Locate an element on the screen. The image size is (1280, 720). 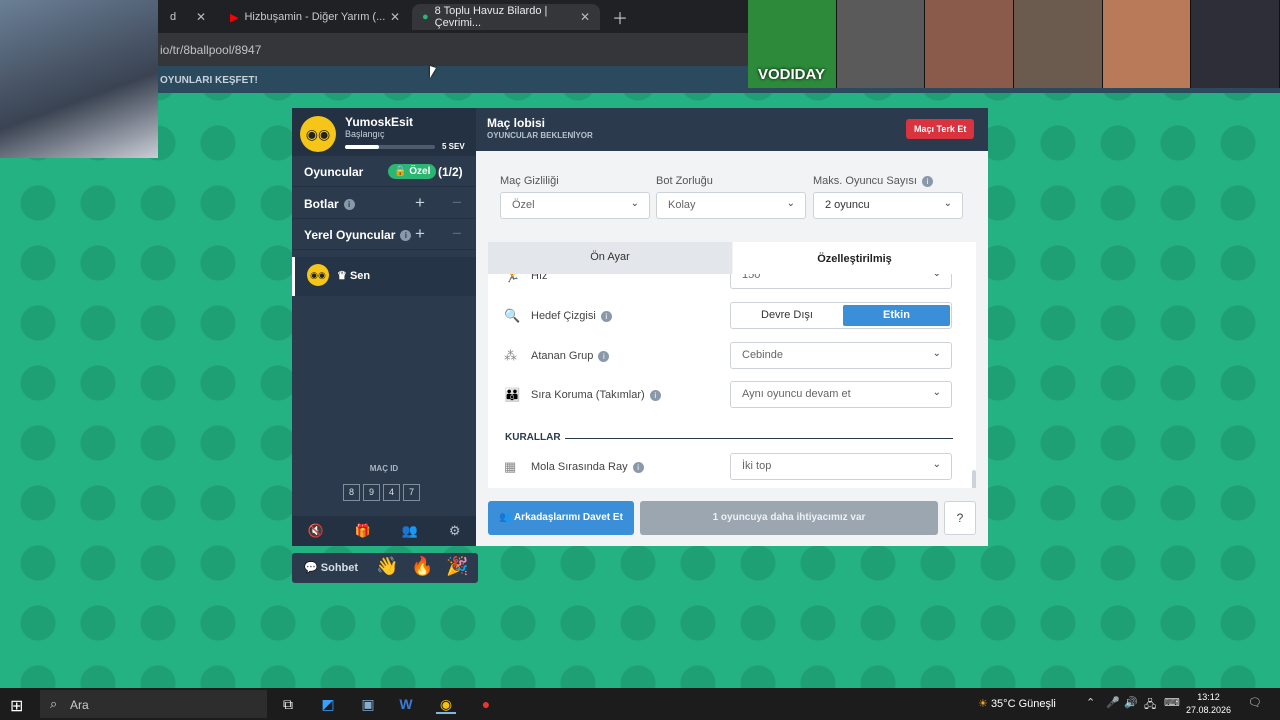
chevron-up-icon: ⌃ is located at coordinates (1090, 702).